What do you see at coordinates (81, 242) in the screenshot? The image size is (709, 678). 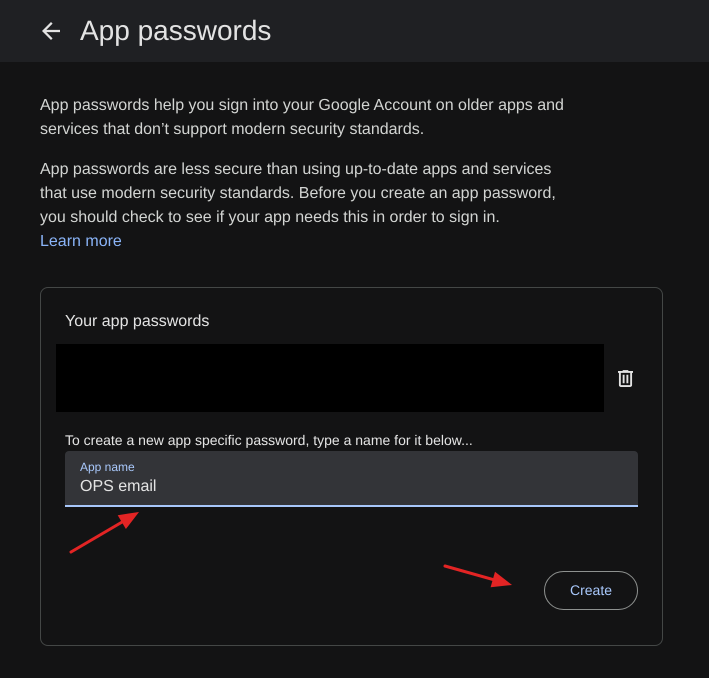 I see `learn-more-link: Learn more` at bounding box center [81, 242].